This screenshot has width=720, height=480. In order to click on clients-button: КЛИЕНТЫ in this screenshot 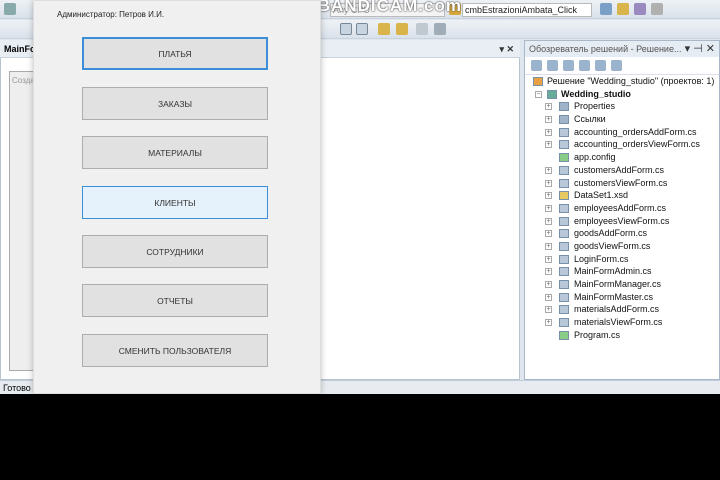, I will do `click(175, 202)`.